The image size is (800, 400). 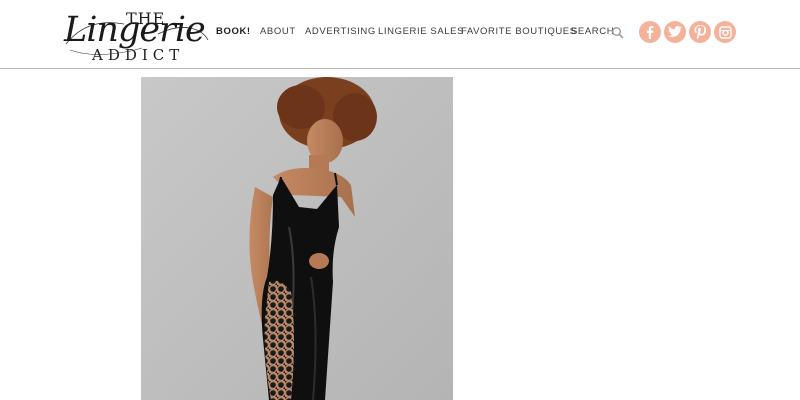 What do you see at coordinates (340, 31) in the screenshot?
I see `nav-advertising: ADVERTISING` at bounding box center [340, 31].